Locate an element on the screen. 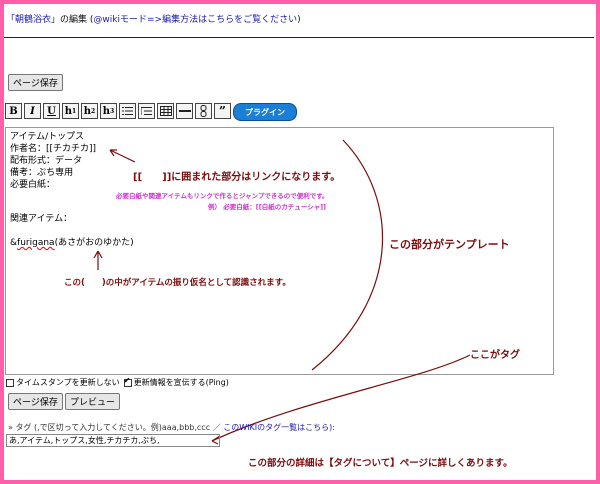  amp-char: & is located at coordinates (14, 243).